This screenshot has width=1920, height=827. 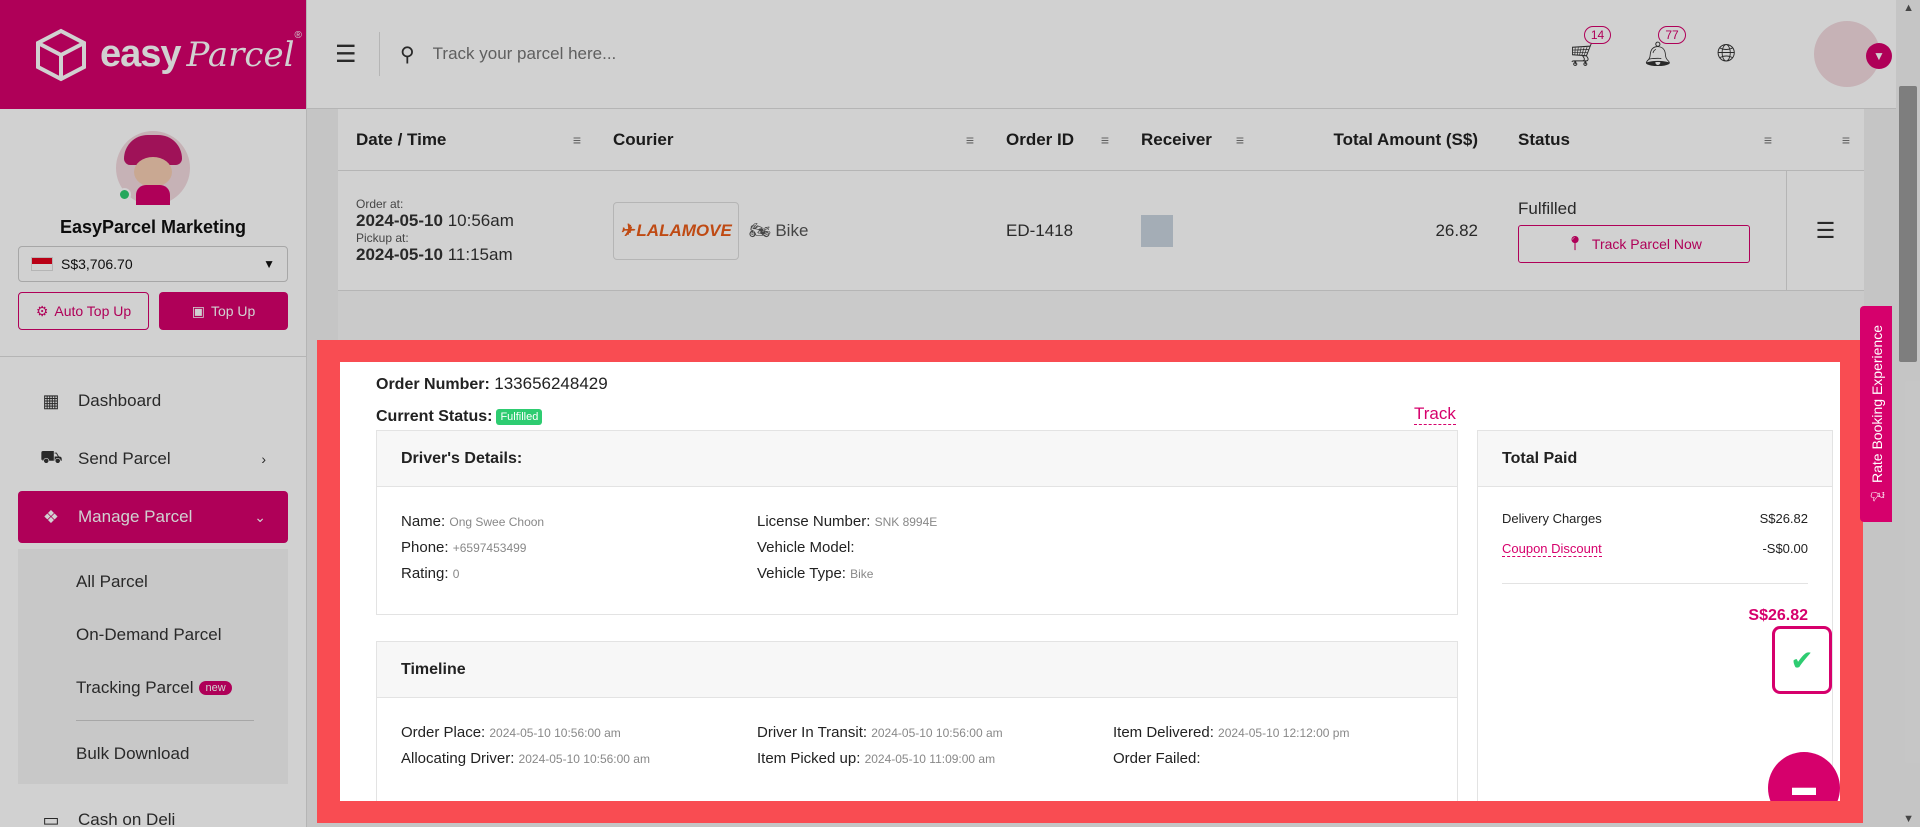 What do you see at coordinates (464, 547) in the screenshot?
I see `driver-phone: Phone: +6597453499` at bounding box center [464, 547].